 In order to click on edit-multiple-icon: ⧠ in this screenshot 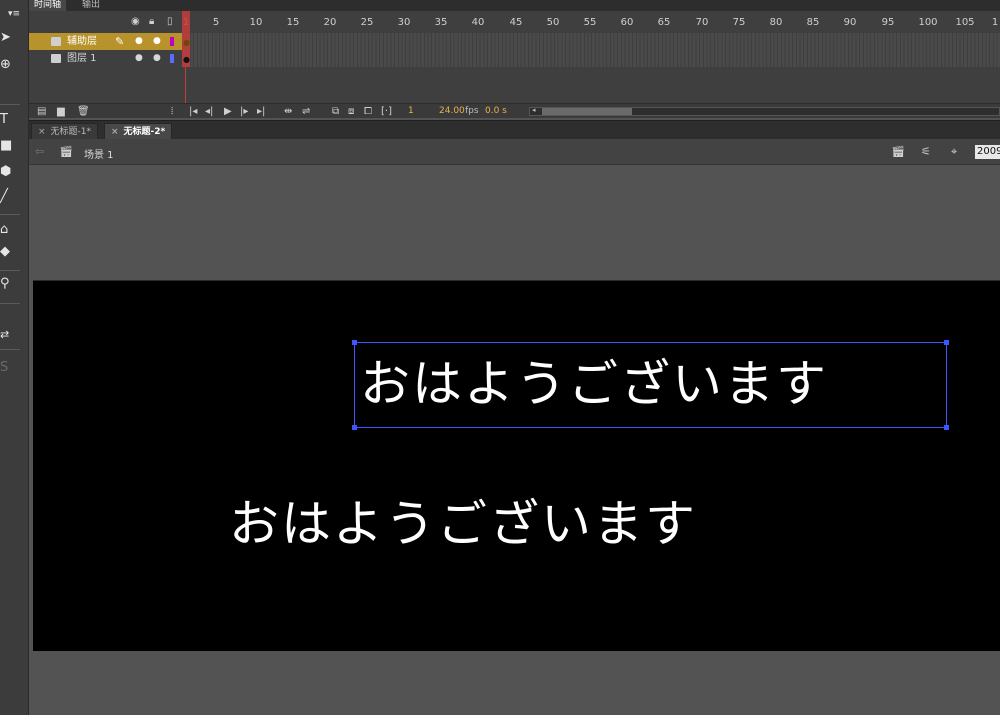, I will do `click(368, 111)`.